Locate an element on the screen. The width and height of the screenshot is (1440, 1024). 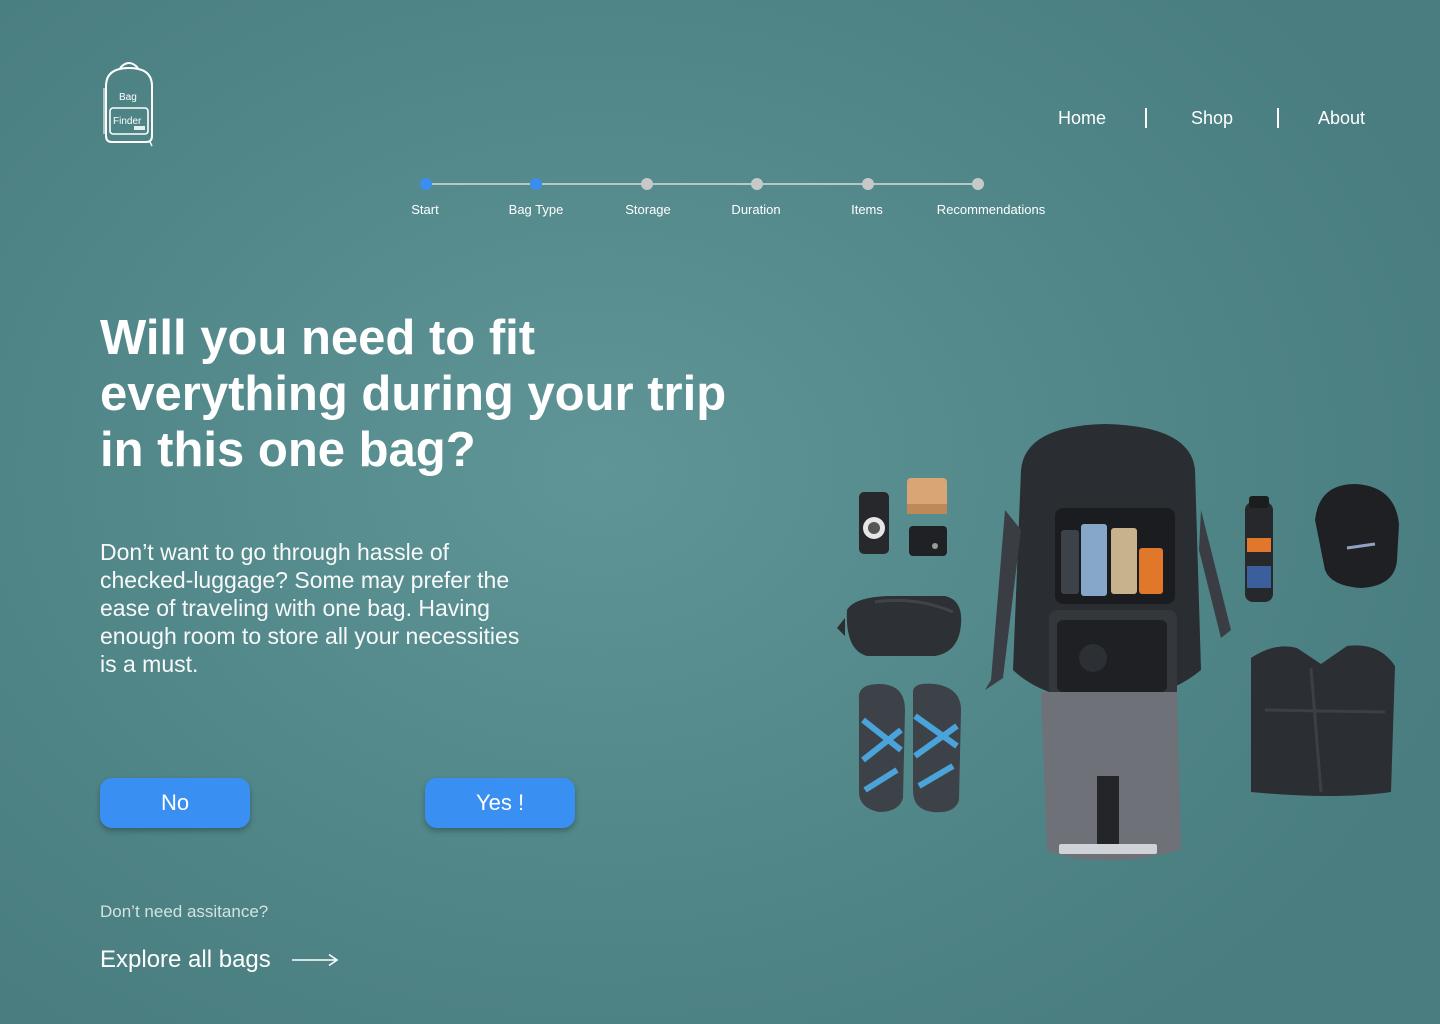
logo-text-finder: Finder is located at coordinates (127, 121).